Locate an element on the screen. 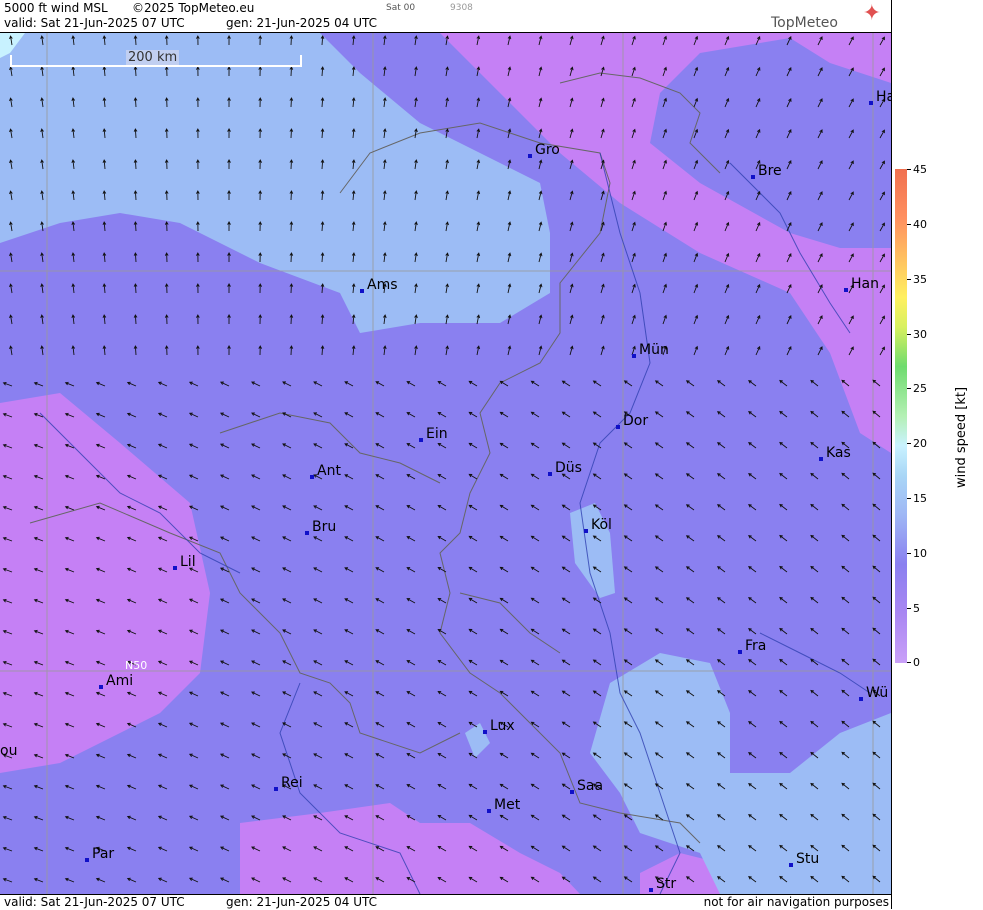 This screenshot has height=910, width=983. city-antwerpen: Ant is located at coordinates (325, 471).